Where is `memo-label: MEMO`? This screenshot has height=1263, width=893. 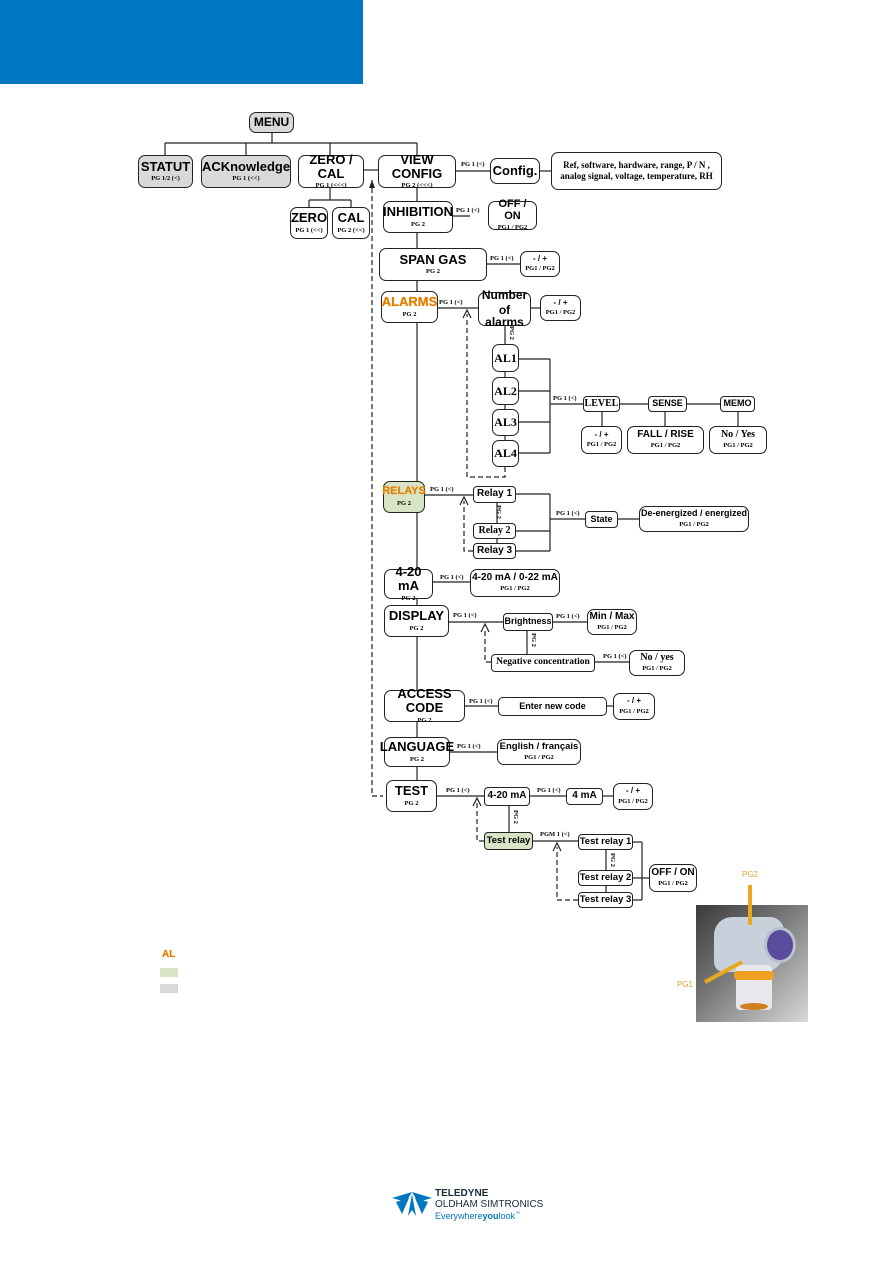 memo-label: MEMO is located at coordinates (737, 403).